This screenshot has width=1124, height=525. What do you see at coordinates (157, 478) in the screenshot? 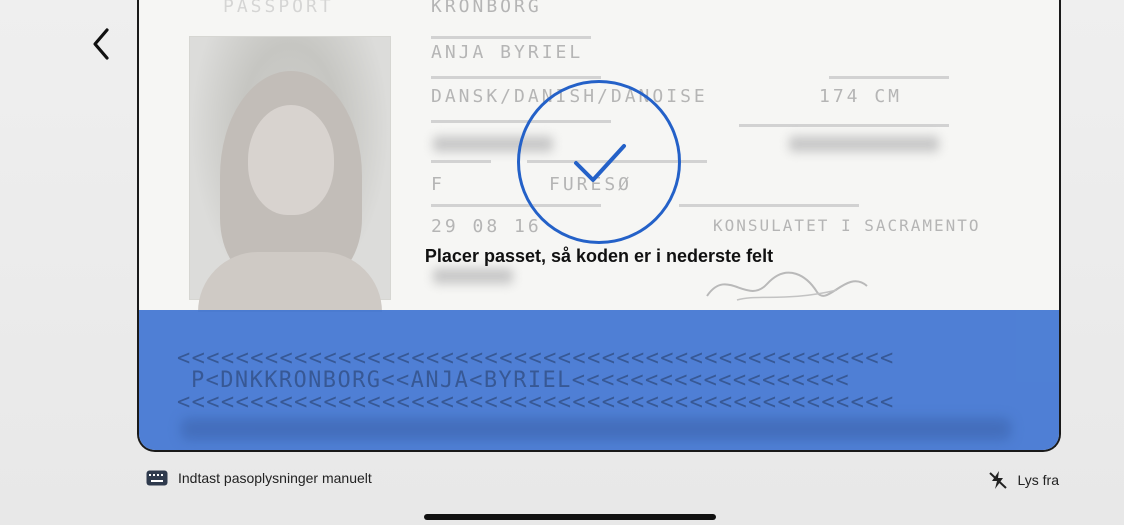
I see `keyboard-icon` at bounding box center [157, 478].